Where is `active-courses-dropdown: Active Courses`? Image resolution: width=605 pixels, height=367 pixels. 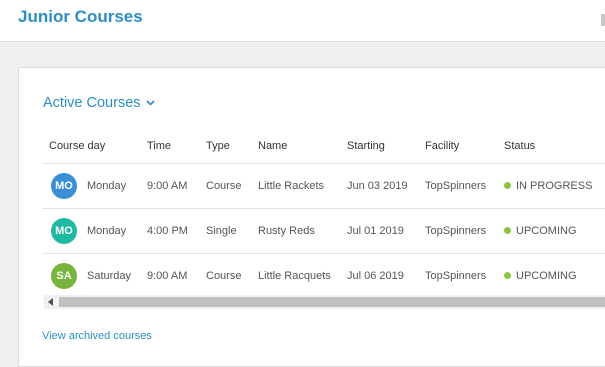
active-courses-dropdown: Active Courses is located at coordinates (99, 103).